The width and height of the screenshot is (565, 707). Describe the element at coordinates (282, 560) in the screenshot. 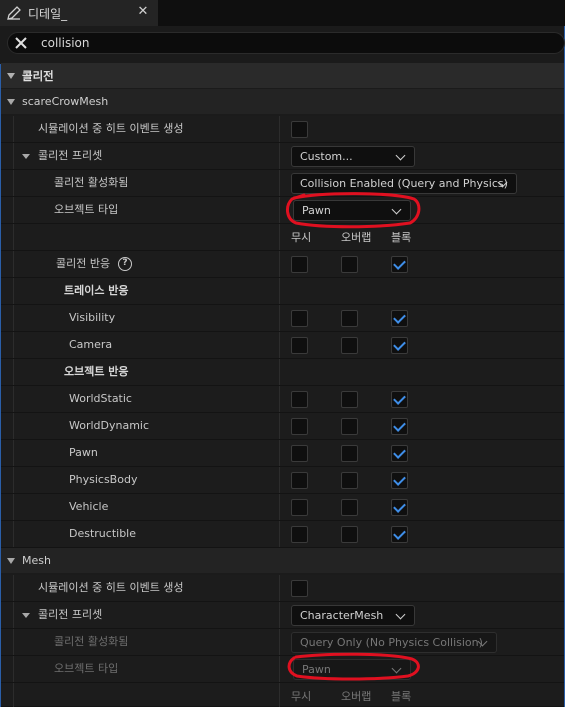

I see `component-mesh: Mesh` at that location.